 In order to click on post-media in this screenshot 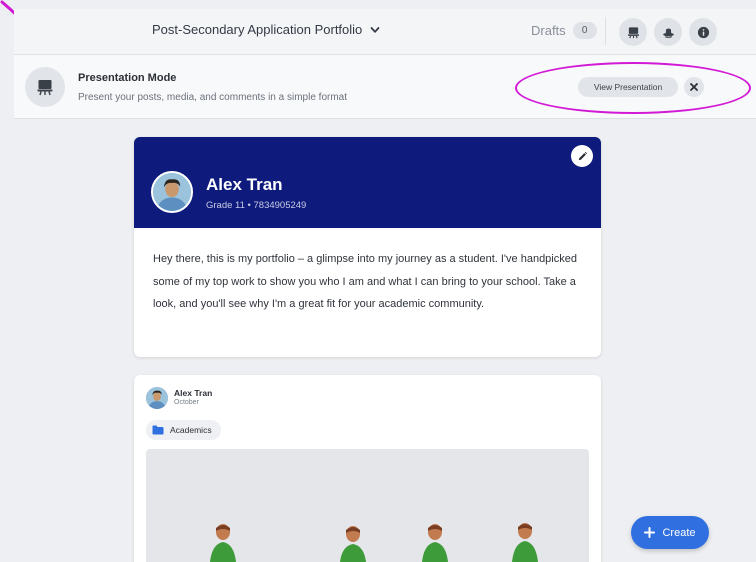, I will do `click(367, 505)`.